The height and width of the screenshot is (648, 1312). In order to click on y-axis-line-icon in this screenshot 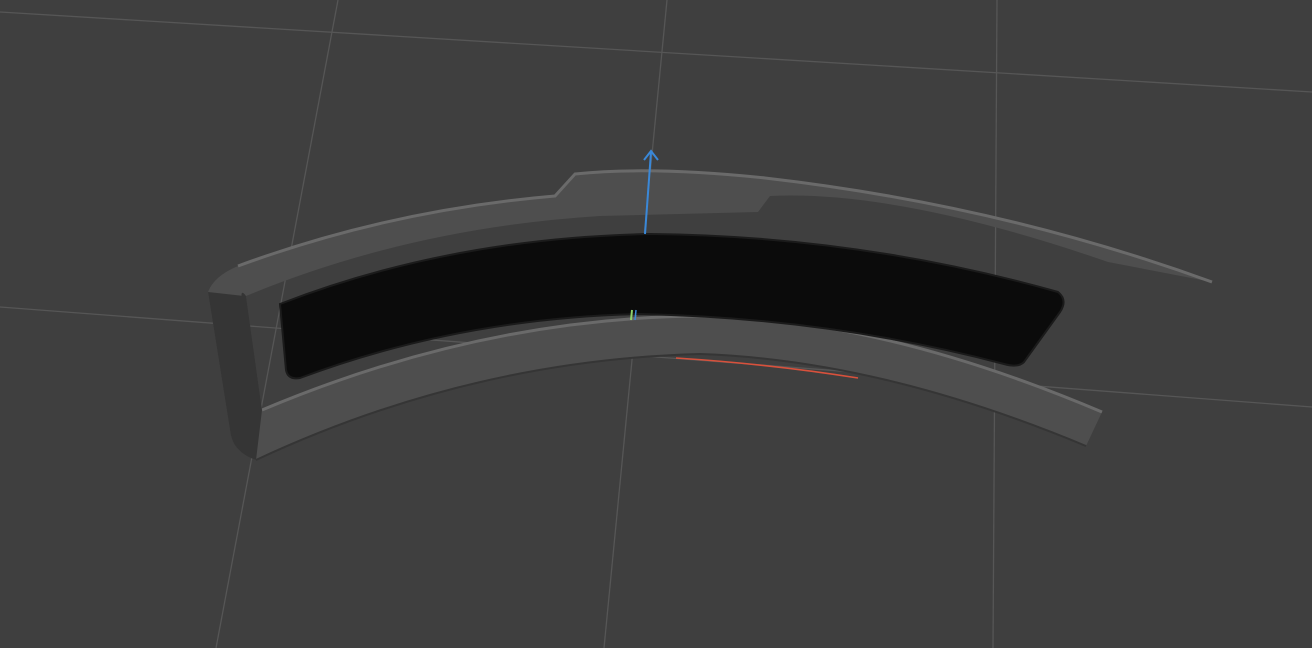, I will do `click(631, 315)`.